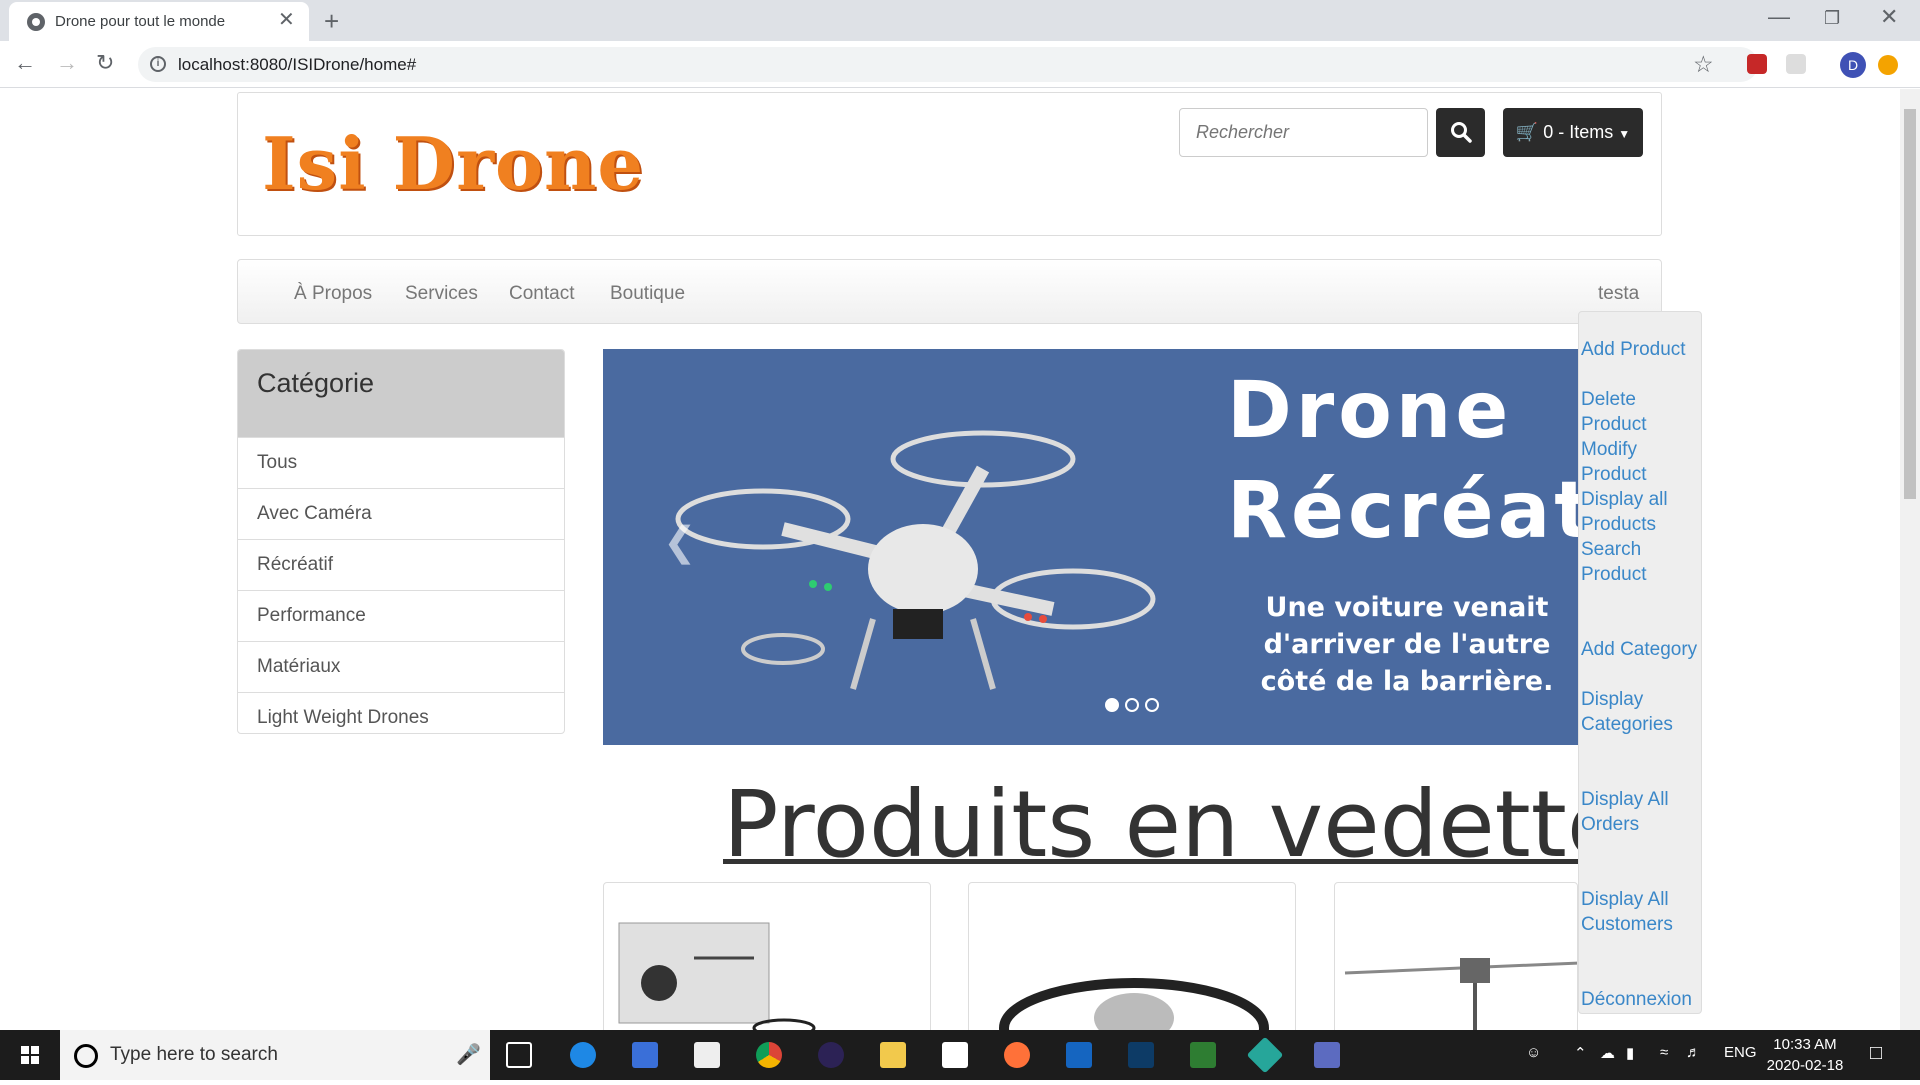  I want to click on onedrive-icon: ☁, so click(1607, 1053).